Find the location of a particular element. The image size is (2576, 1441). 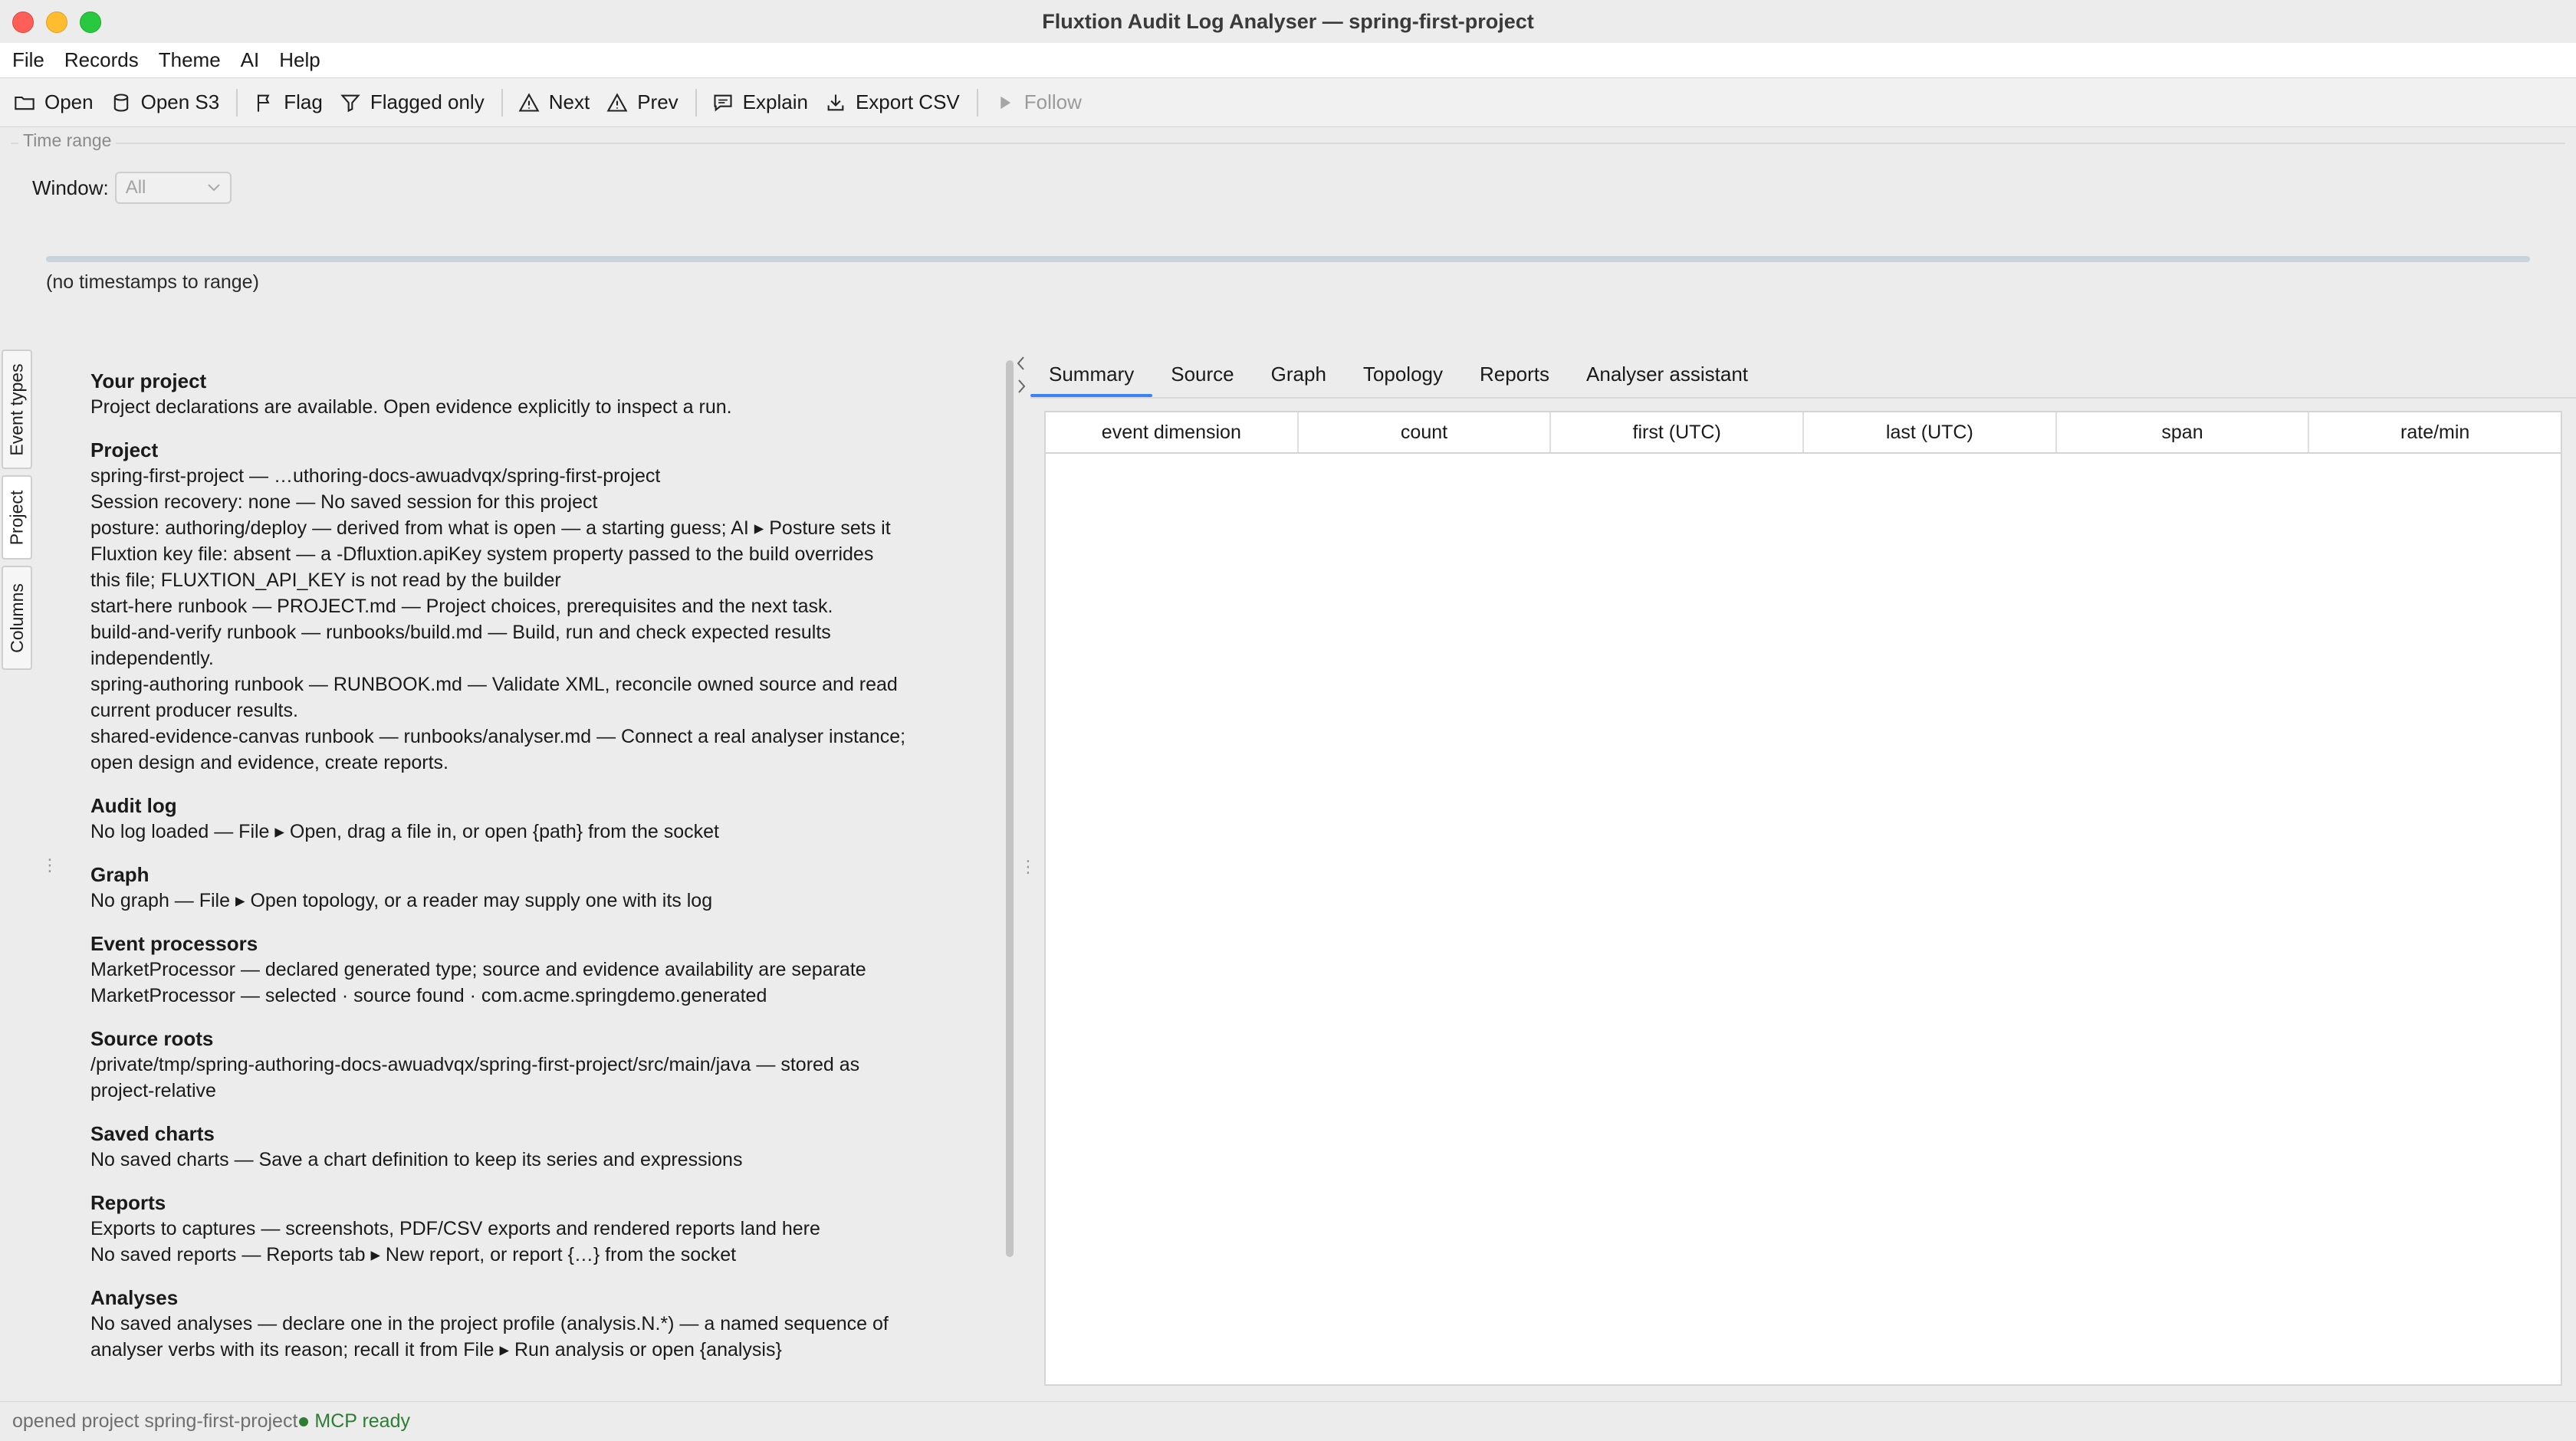

side-tab-columns: Columns is located at coordinates (17, 618).